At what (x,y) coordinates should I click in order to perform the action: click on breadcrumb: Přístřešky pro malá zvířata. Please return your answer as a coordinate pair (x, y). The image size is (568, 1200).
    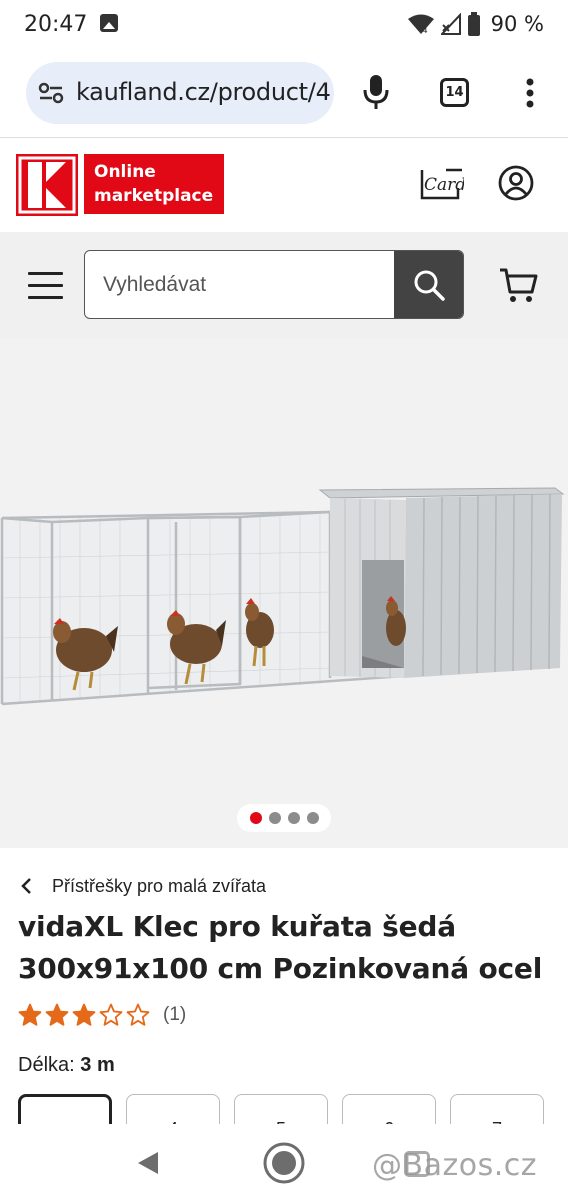
    Looking at the image, I should click on (142, 886).